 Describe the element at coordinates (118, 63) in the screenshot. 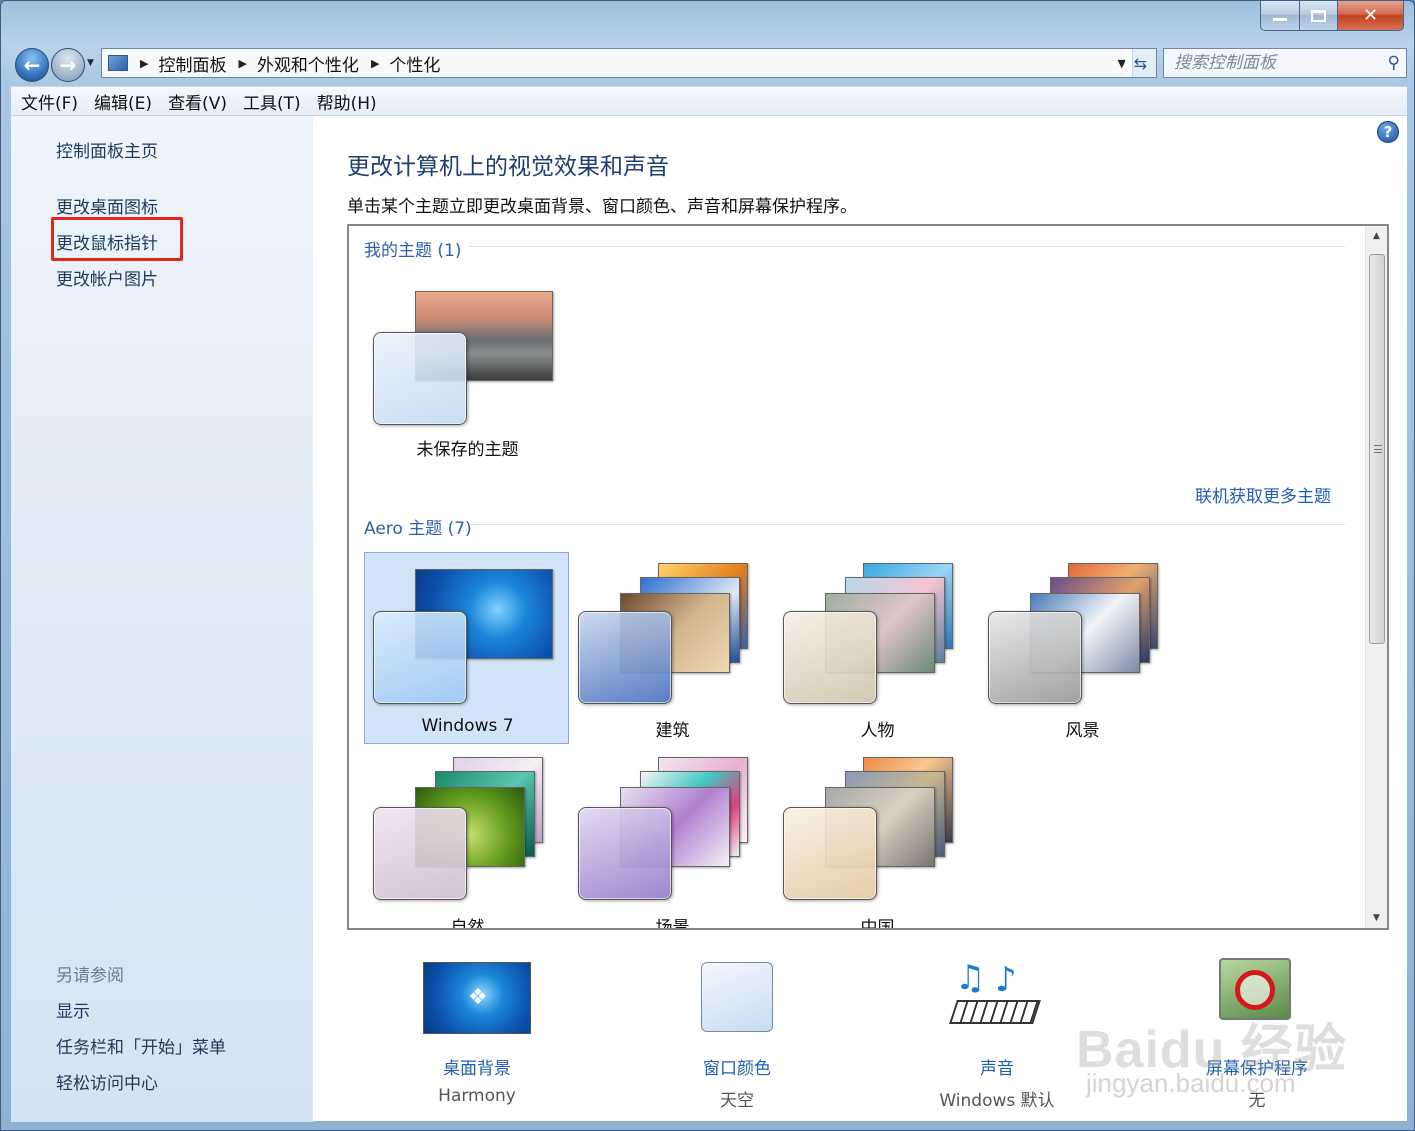

I see `control-panel-icon` at that location.